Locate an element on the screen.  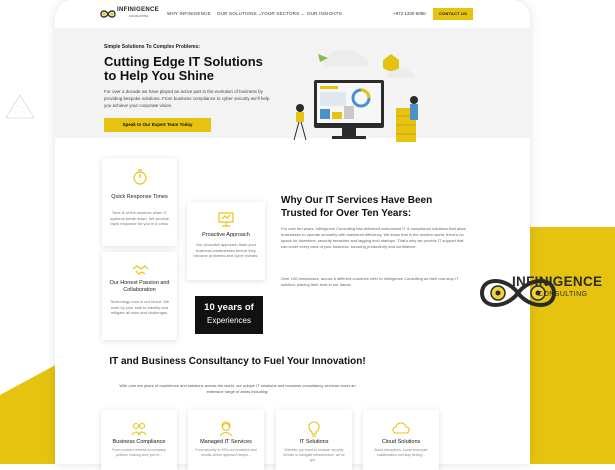
brand-subtitle: CONSULTING is located at coordinates (563, 294).